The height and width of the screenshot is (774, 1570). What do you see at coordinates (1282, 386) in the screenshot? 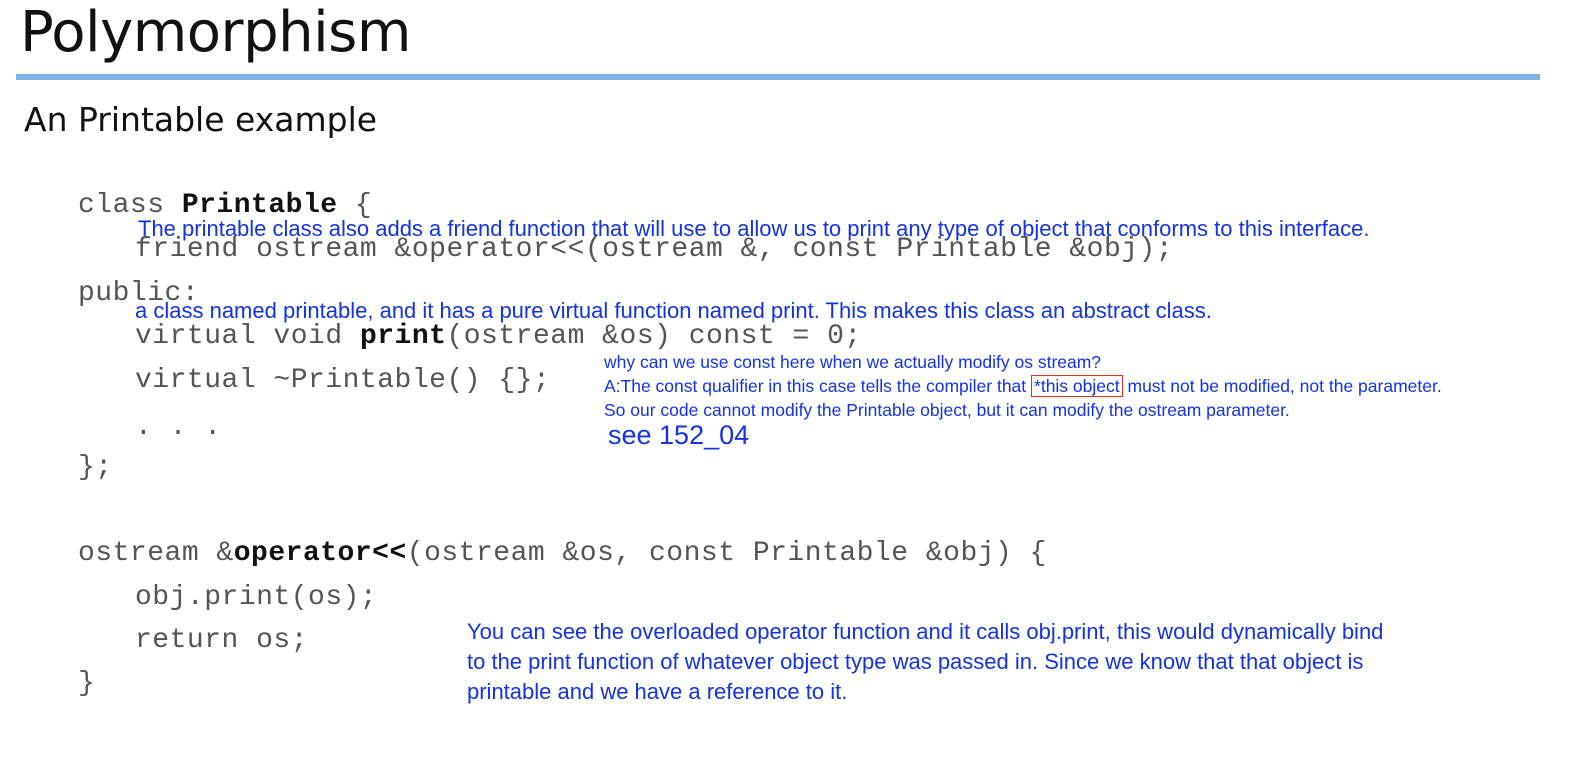
I see `annotation-answer-suffix: must not be modified, not the parameter.` at bounding box center [1282, 386].